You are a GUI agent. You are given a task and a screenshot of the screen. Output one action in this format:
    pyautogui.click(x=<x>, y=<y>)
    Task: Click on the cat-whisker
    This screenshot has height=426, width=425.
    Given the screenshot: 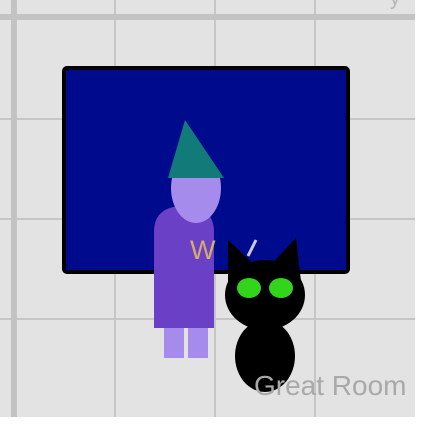 What is the action you would take?
    pyautogui.click(x=252, y=248)
    